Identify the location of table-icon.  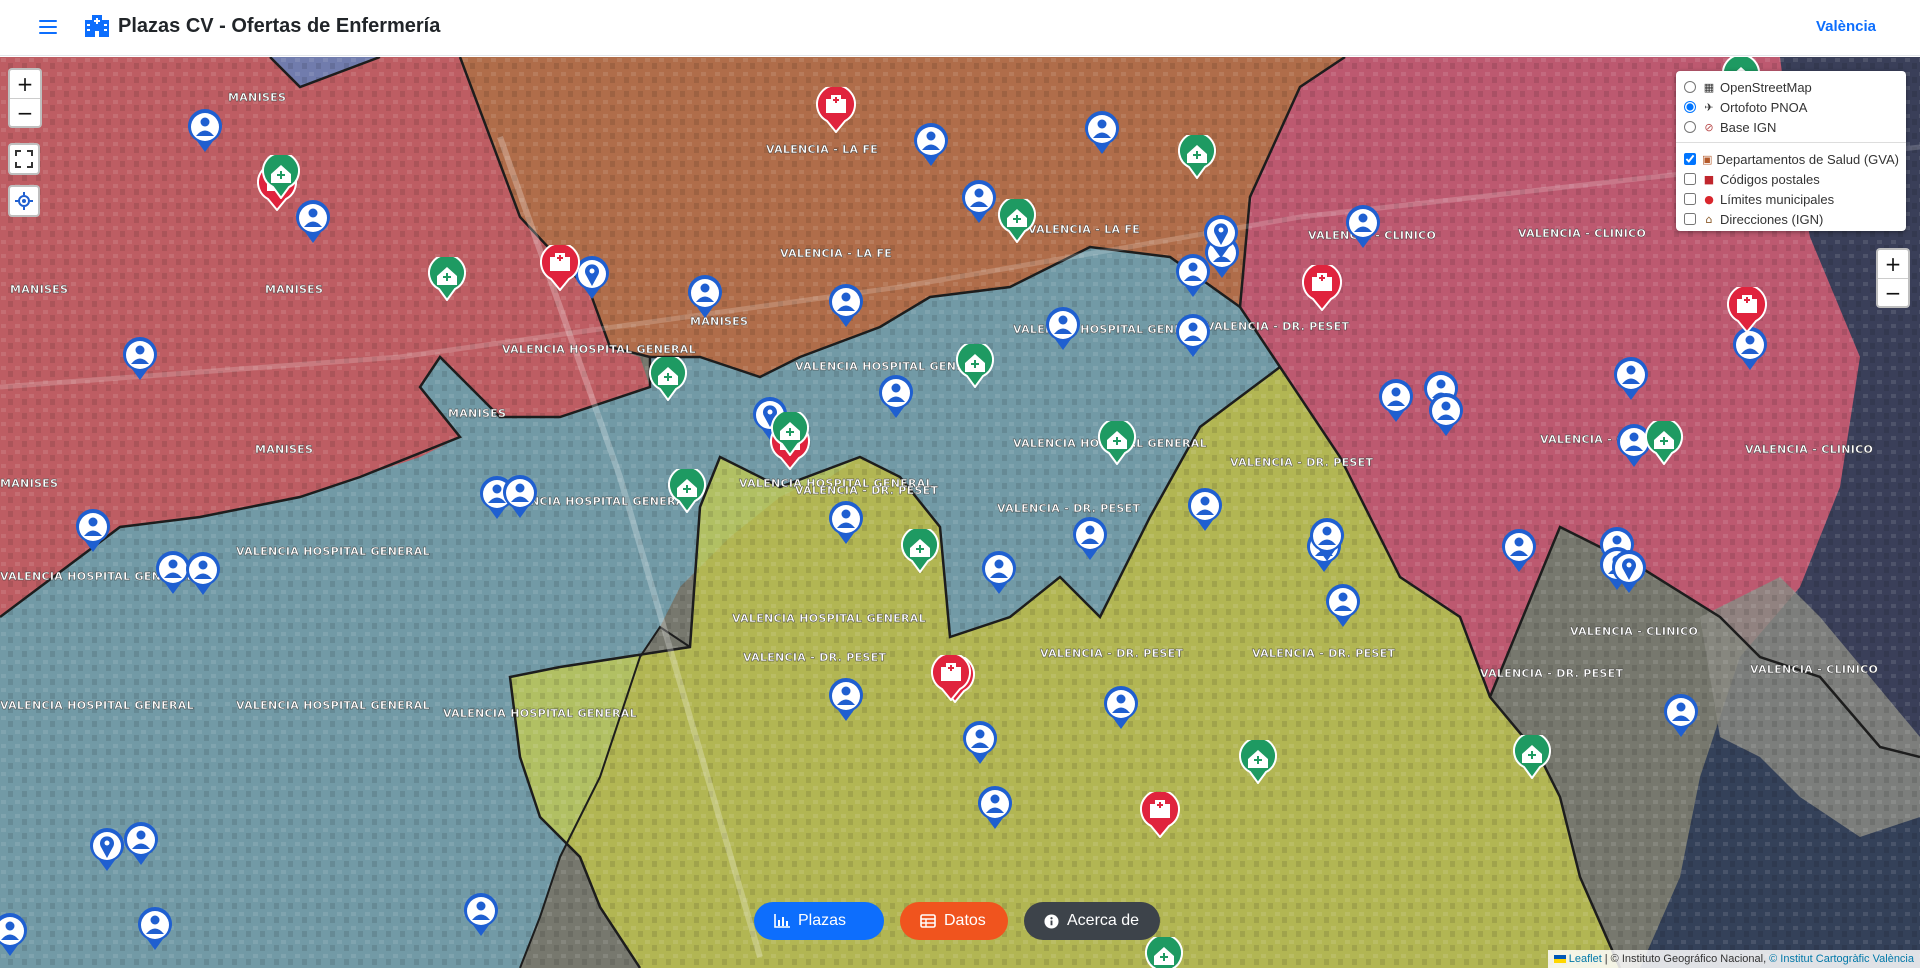
(928, 921).